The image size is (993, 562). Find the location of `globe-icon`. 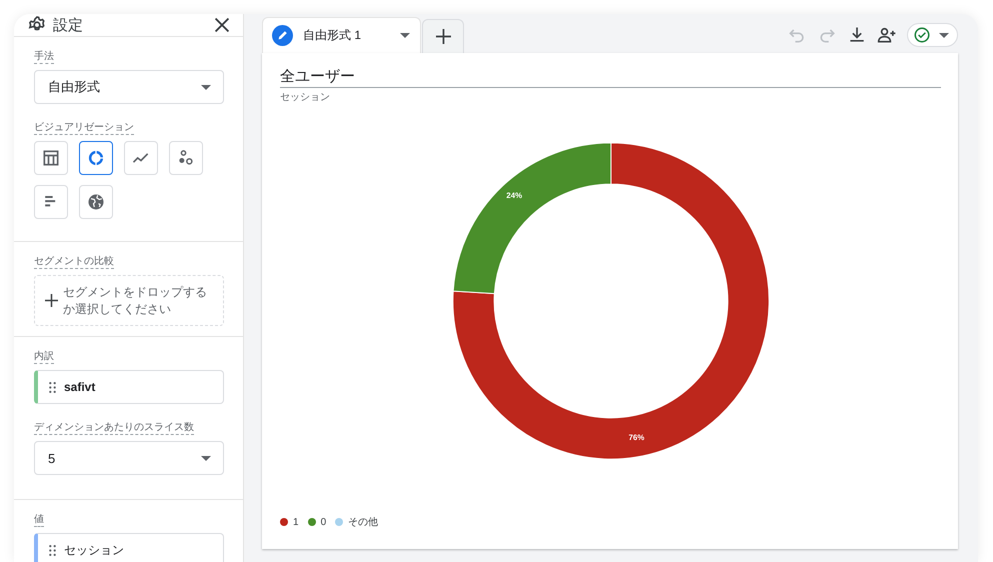

globe-icon is located at coordinates (96, 202).